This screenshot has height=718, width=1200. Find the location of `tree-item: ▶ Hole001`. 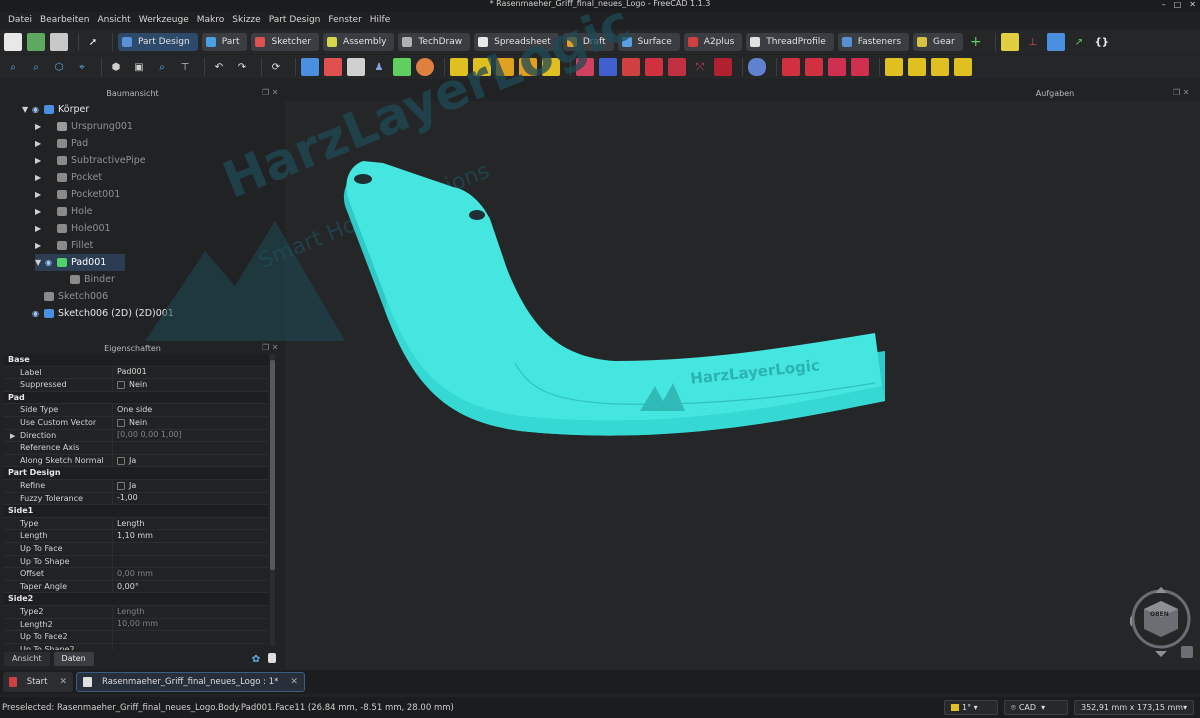

tree-item: ▶ Hole001 is located at coordinates (73, 228).